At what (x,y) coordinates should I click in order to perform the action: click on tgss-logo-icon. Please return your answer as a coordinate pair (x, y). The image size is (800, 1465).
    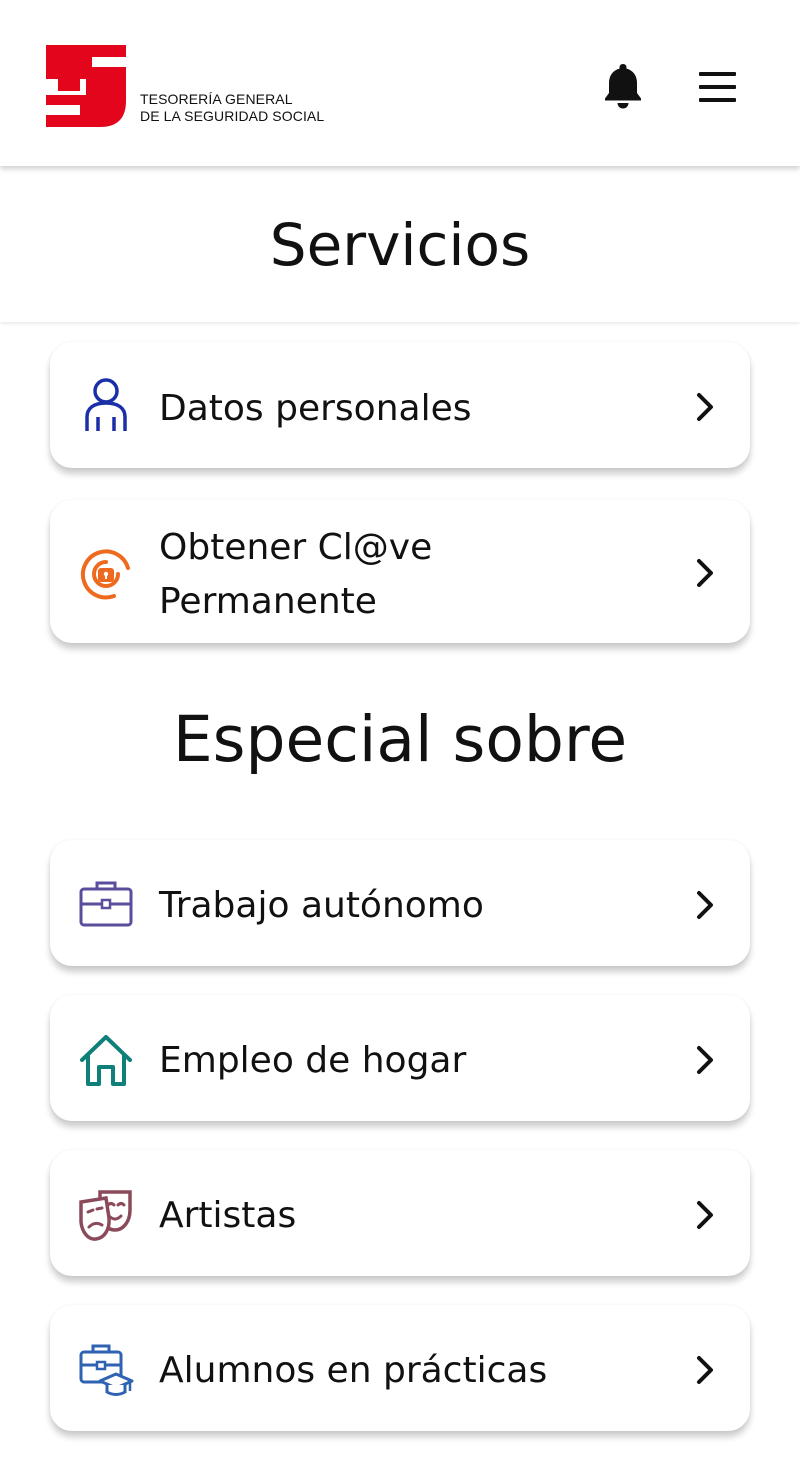
    Looking at the image, I should click on (86, 86).